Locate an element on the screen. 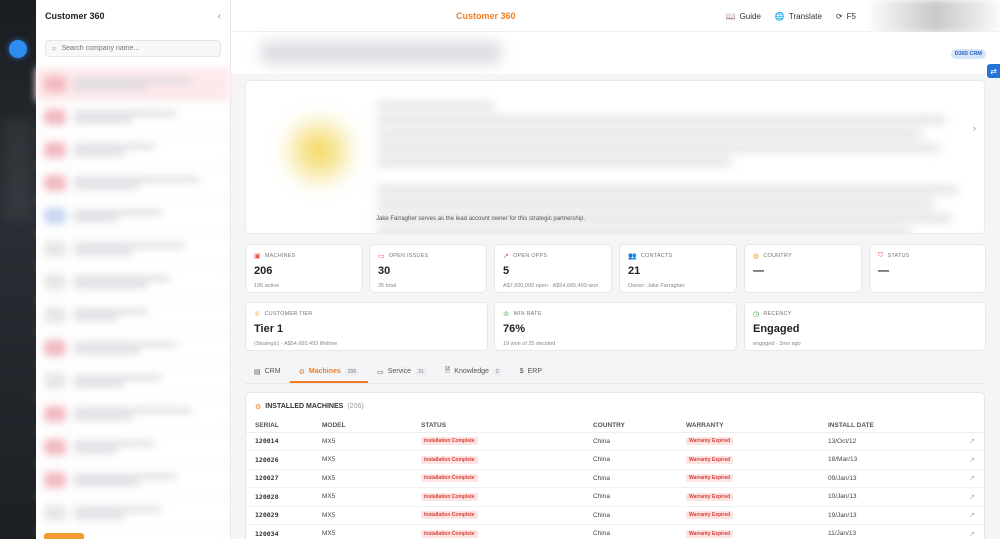 The height and width of the screenshot is (539, 1000). column-header: MODEL is located at coordinates (362, 426).